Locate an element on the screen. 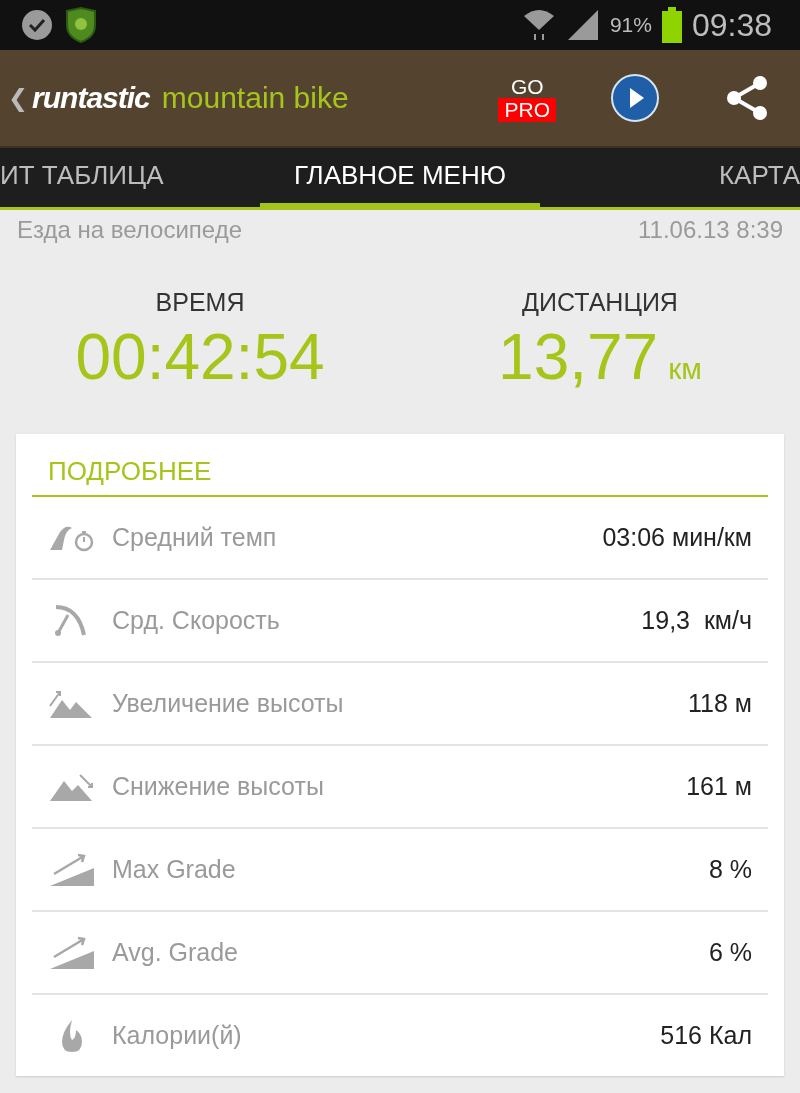 This screenshot has width=800, height=1093. metric-label: Max Grade is located at coordinates (174, 869).